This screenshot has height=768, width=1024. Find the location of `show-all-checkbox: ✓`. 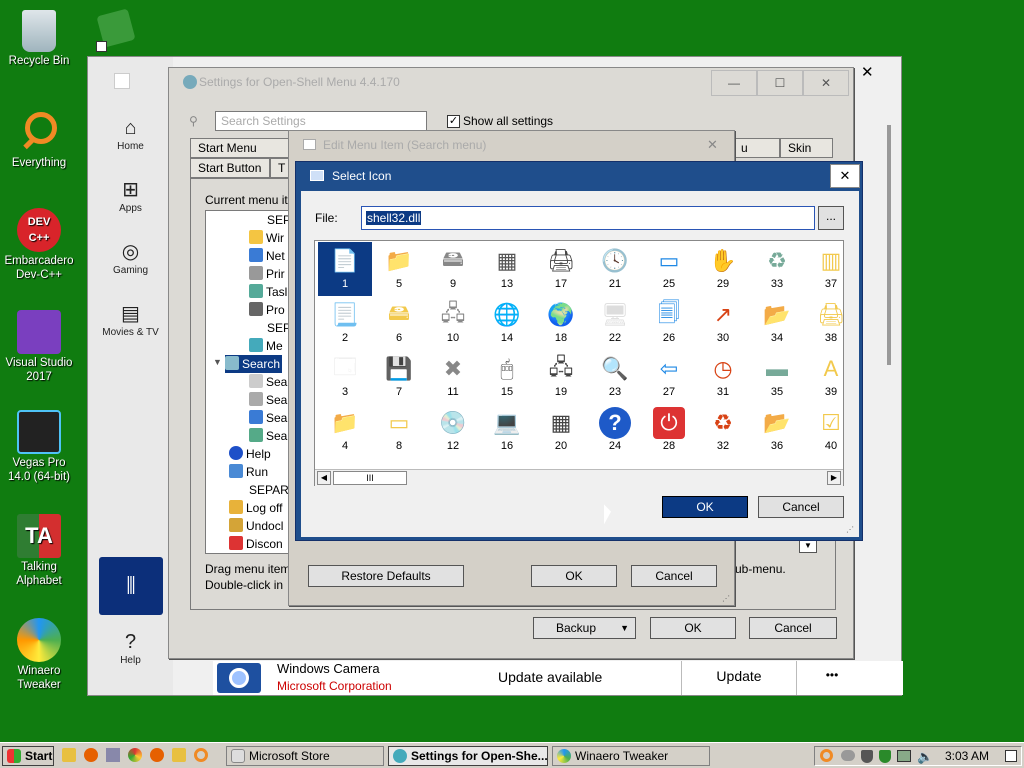

show-all-checkbox: ✓ is located at coordinates (453, 121).